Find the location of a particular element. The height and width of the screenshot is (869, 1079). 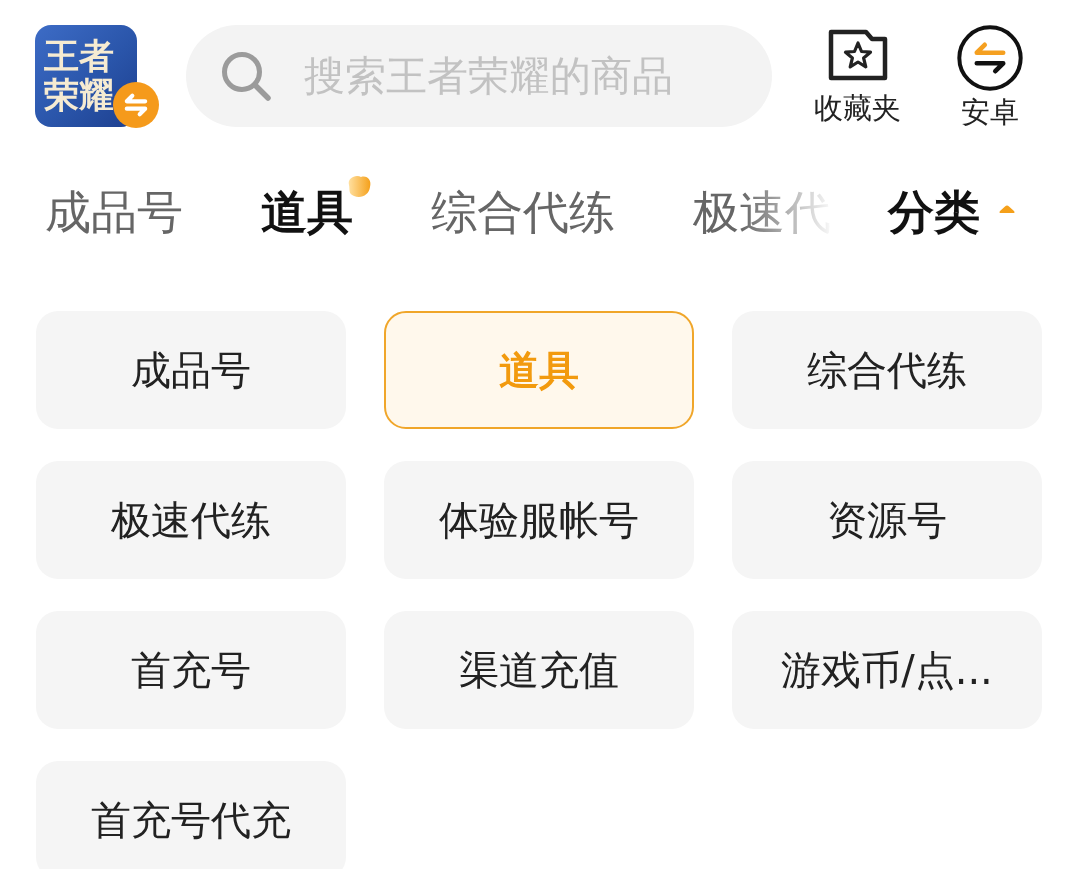

category-tab: 成品号 is located at coordinates (125, 205).